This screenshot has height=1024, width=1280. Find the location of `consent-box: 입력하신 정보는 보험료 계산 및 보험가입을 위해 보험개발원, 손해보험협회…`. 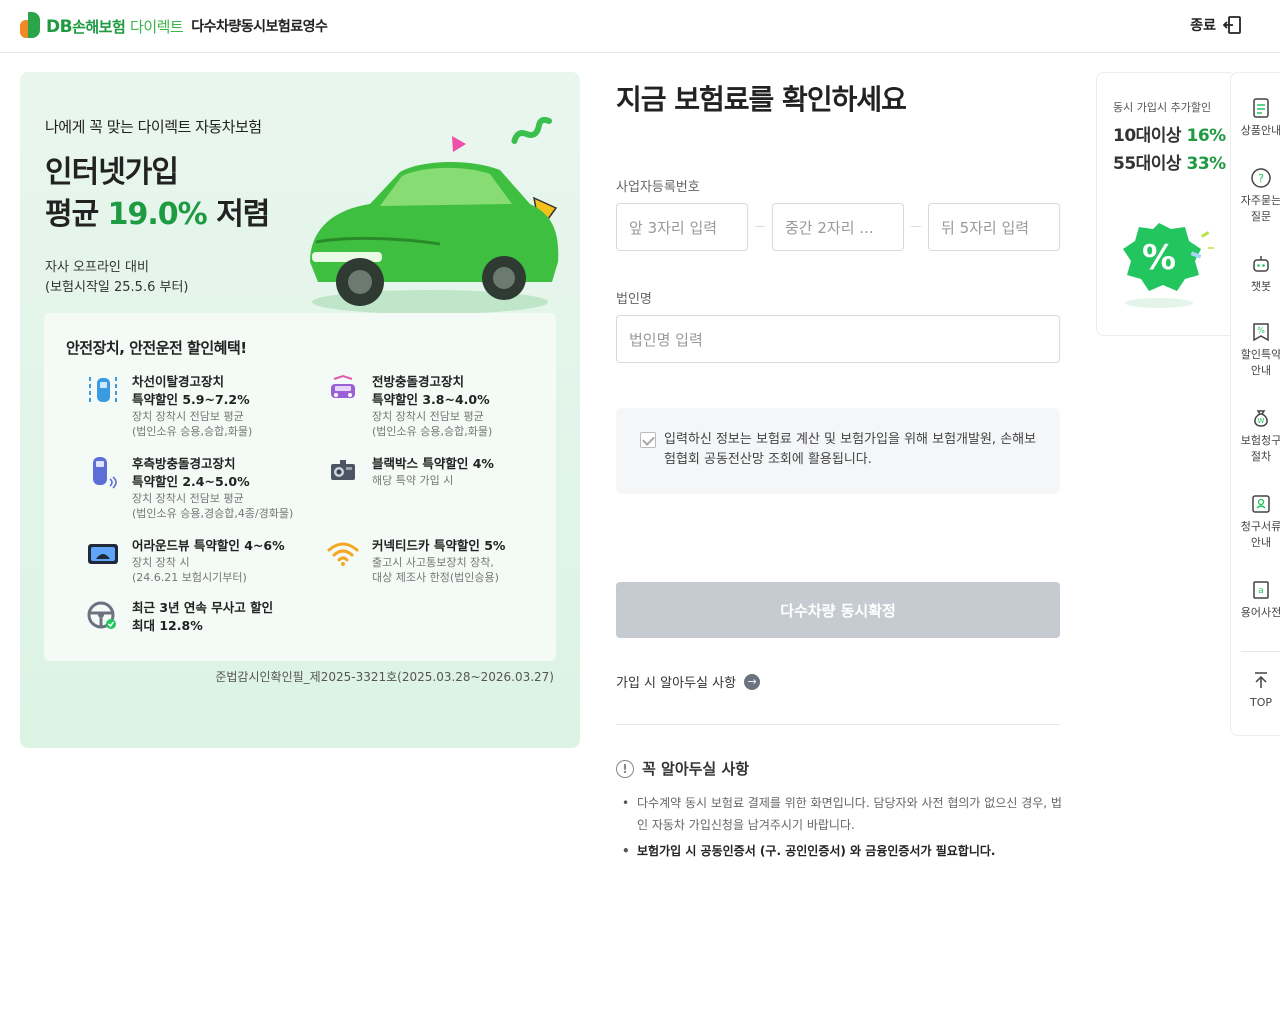

consent-box: 입력하신 정보는 보험료 계산 및 보험가입을 위해 보험개발원, 손해보험협회… is located at coordinates (838, 451).